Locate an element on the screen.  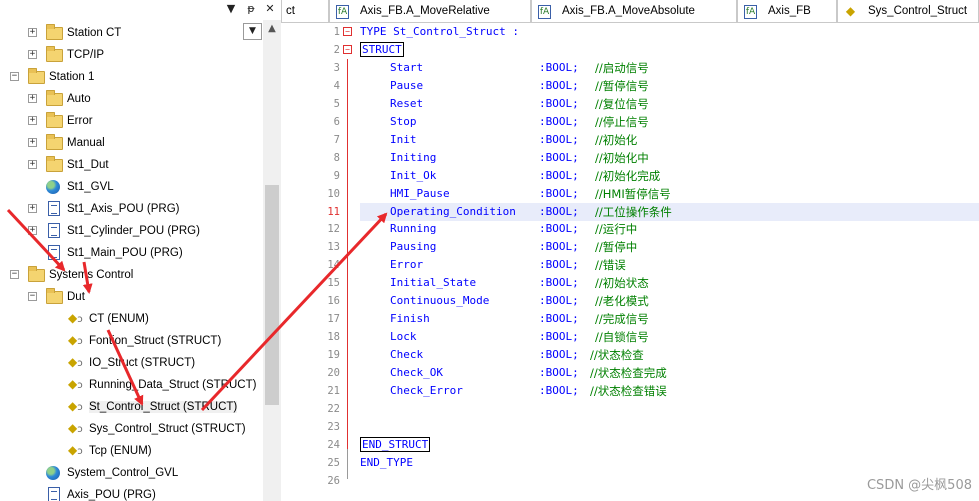
tree-item: + St1_Dut is located at coordinates (131, 166).